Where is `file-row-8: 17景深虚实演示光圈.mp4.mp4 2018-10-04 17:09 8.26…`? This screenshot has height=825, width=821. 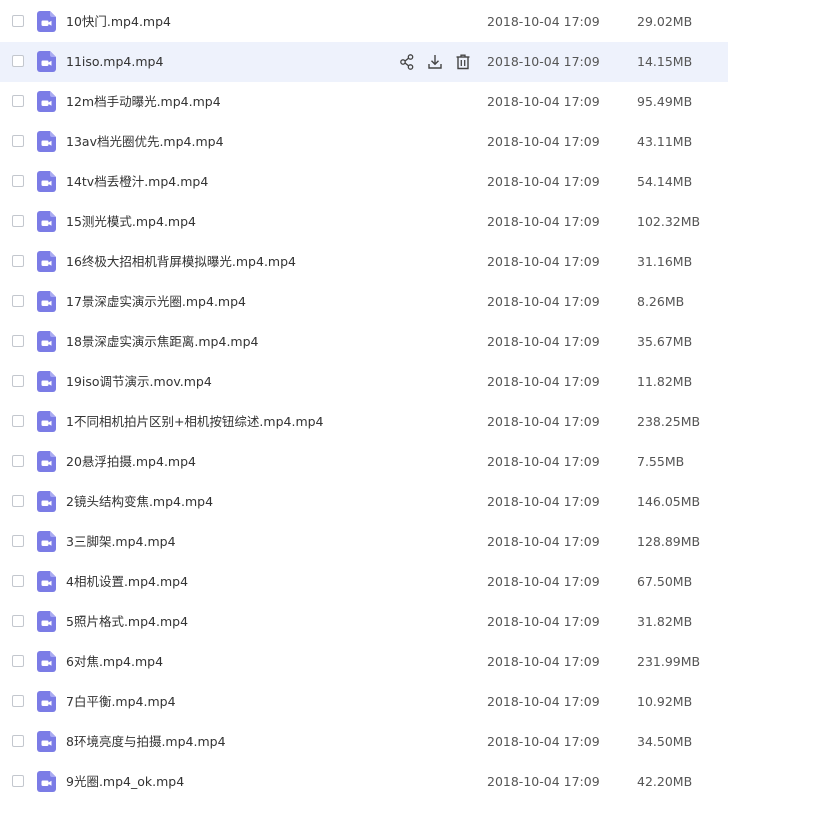 file-row-8: 17景深虚实演示光圈.mp4.mp4 2018-10-04 17:09 8.26… is located at coordinates (364, 302).